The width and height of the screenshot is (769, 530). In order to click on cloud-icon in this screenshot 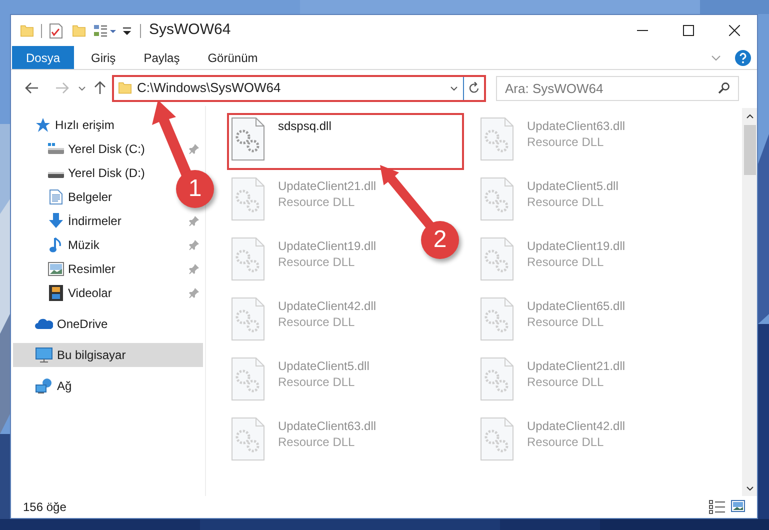, I will do `click(44, 324)`.